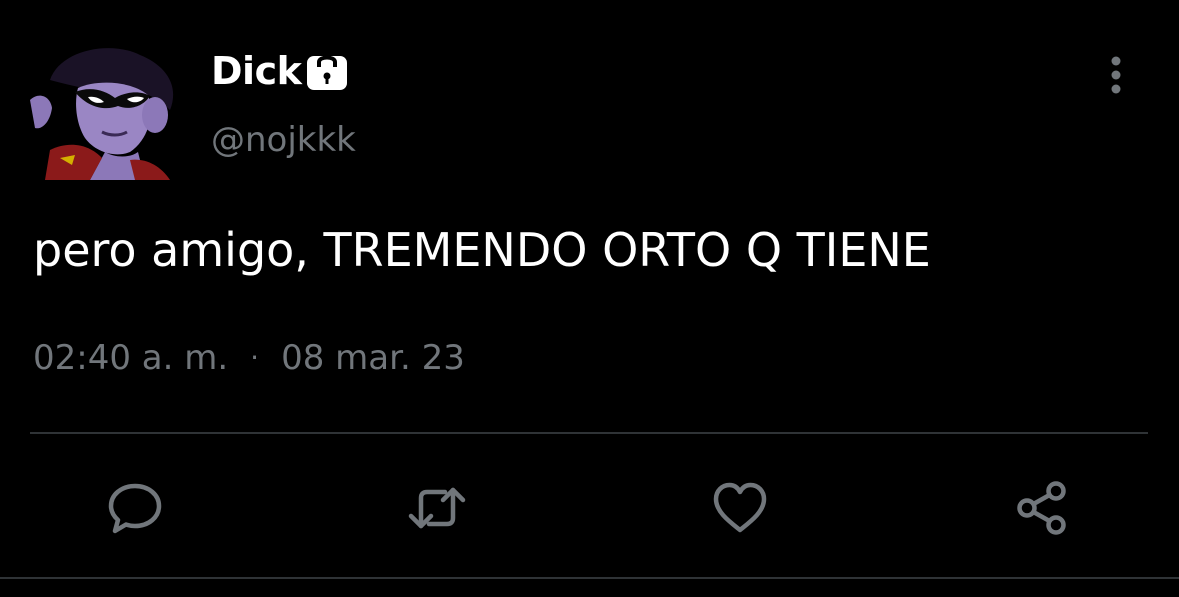  I want to click on comment-icon, so click(135, 508).